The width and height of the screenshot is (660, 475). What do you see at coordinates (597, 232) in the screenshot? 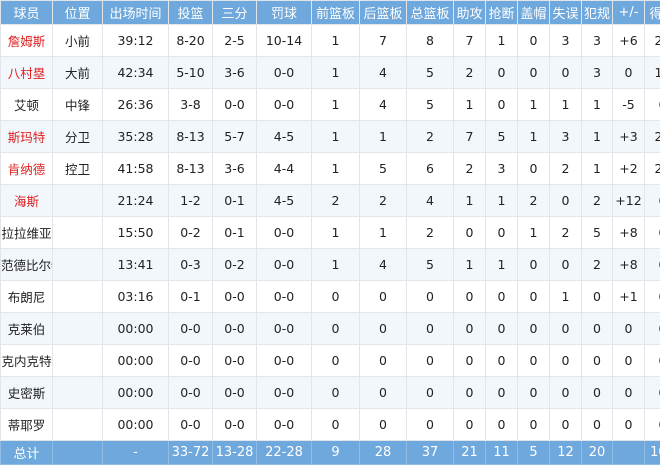
I see `stat-cell: 5` at bounding box center [597, 232].